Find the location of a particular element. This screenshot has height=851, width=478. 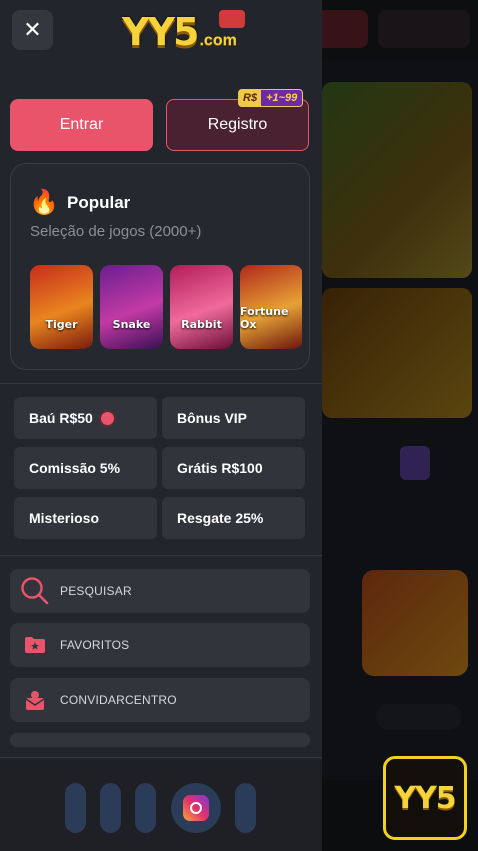

folder-star-icon is located at coordinates (35, 645).